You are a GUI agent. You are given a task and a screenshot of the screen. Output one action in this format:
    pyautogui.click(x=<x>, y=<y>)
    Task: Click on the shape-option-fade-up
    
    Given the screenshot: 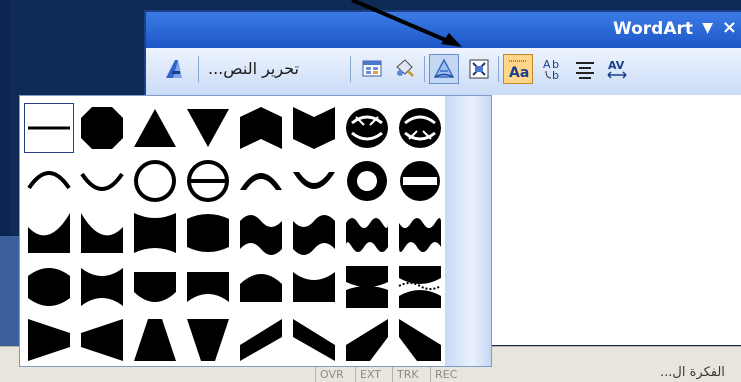 What is the action you would take?
    pyautogui.click(x=155, y=340)
    